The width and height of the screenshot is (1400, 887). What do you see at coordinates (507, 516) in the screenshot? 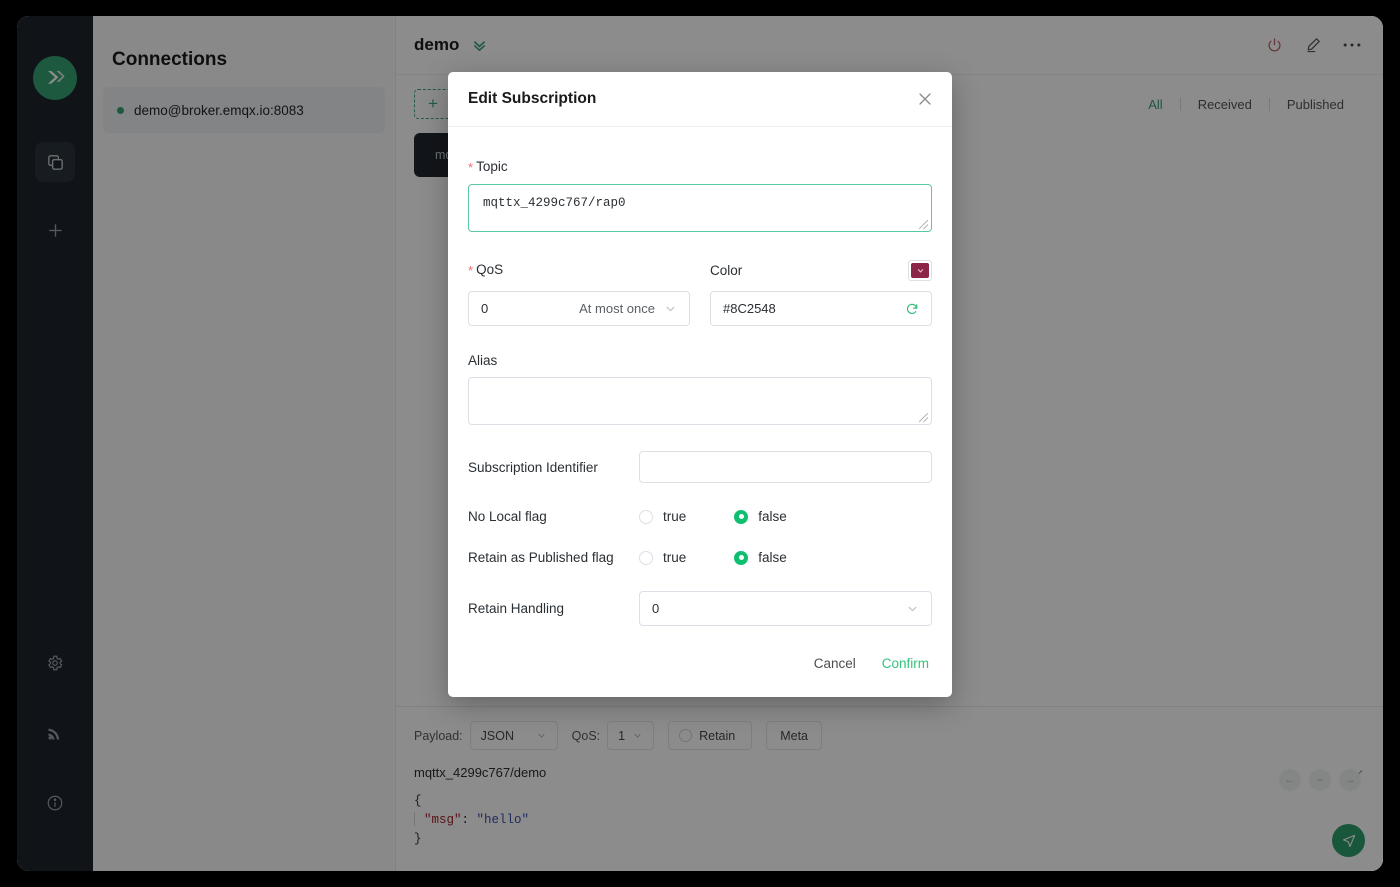
I see `no-local-flag-label: No Local flag` at bounding box center [507, 516].